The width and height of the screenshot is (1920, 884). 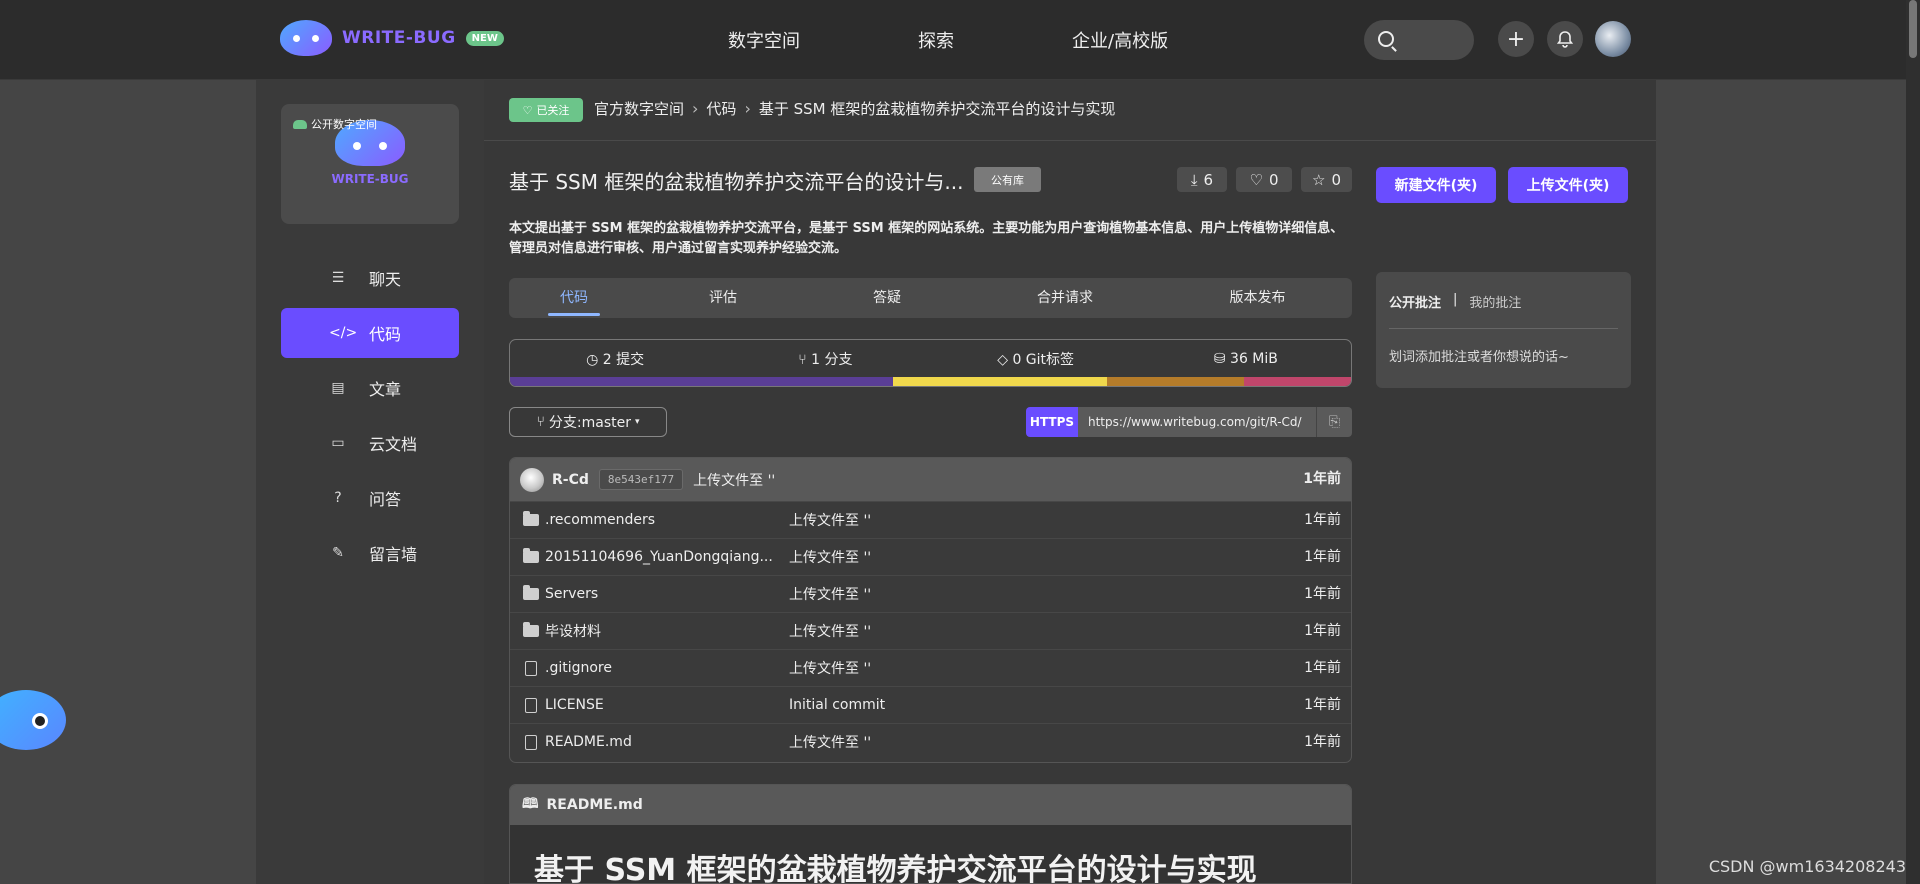 What do you see at coordinates (338, 553) in the screenshot?
I see `edit-icon: ✎` at bounding box center [338, 553].